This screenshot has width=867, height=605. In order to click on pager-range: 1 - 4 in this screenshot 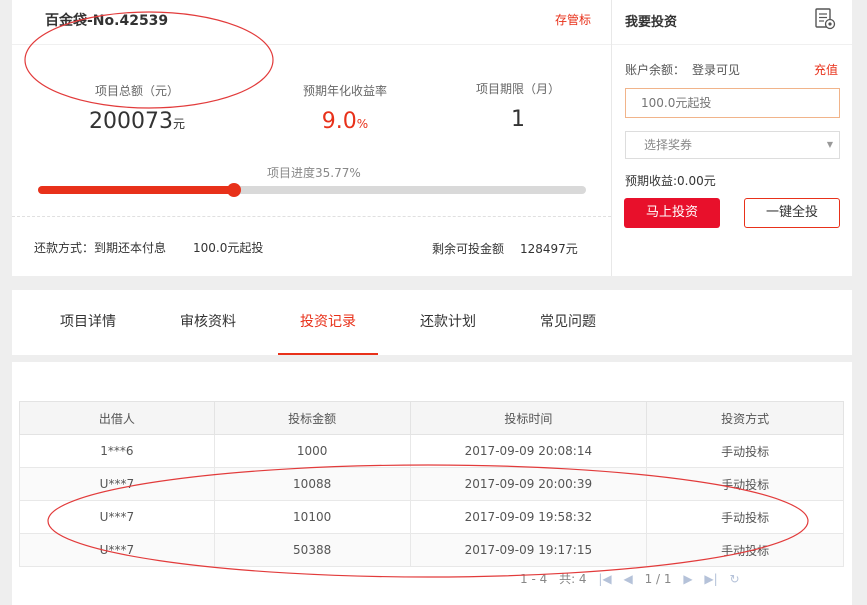, I will do `click(534, 579)`.